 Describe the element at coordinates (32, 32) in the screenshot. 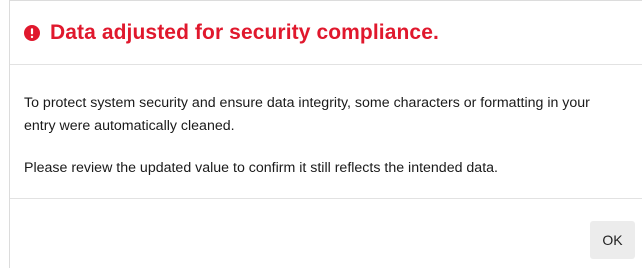

I see `alert-circle-icon` at that location.